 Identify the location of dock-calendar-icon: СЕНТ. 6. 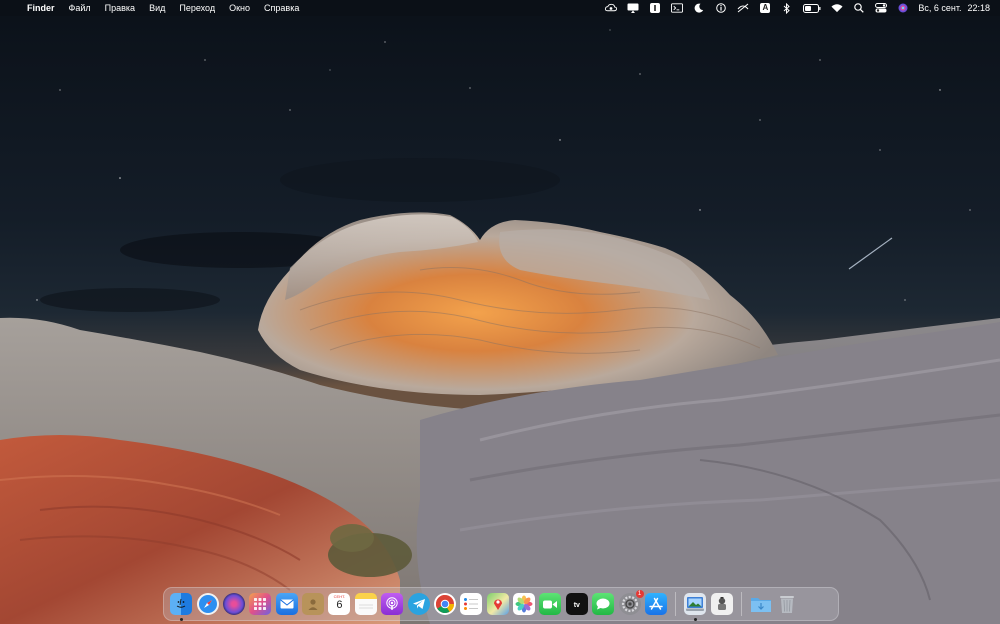
(339, 604).